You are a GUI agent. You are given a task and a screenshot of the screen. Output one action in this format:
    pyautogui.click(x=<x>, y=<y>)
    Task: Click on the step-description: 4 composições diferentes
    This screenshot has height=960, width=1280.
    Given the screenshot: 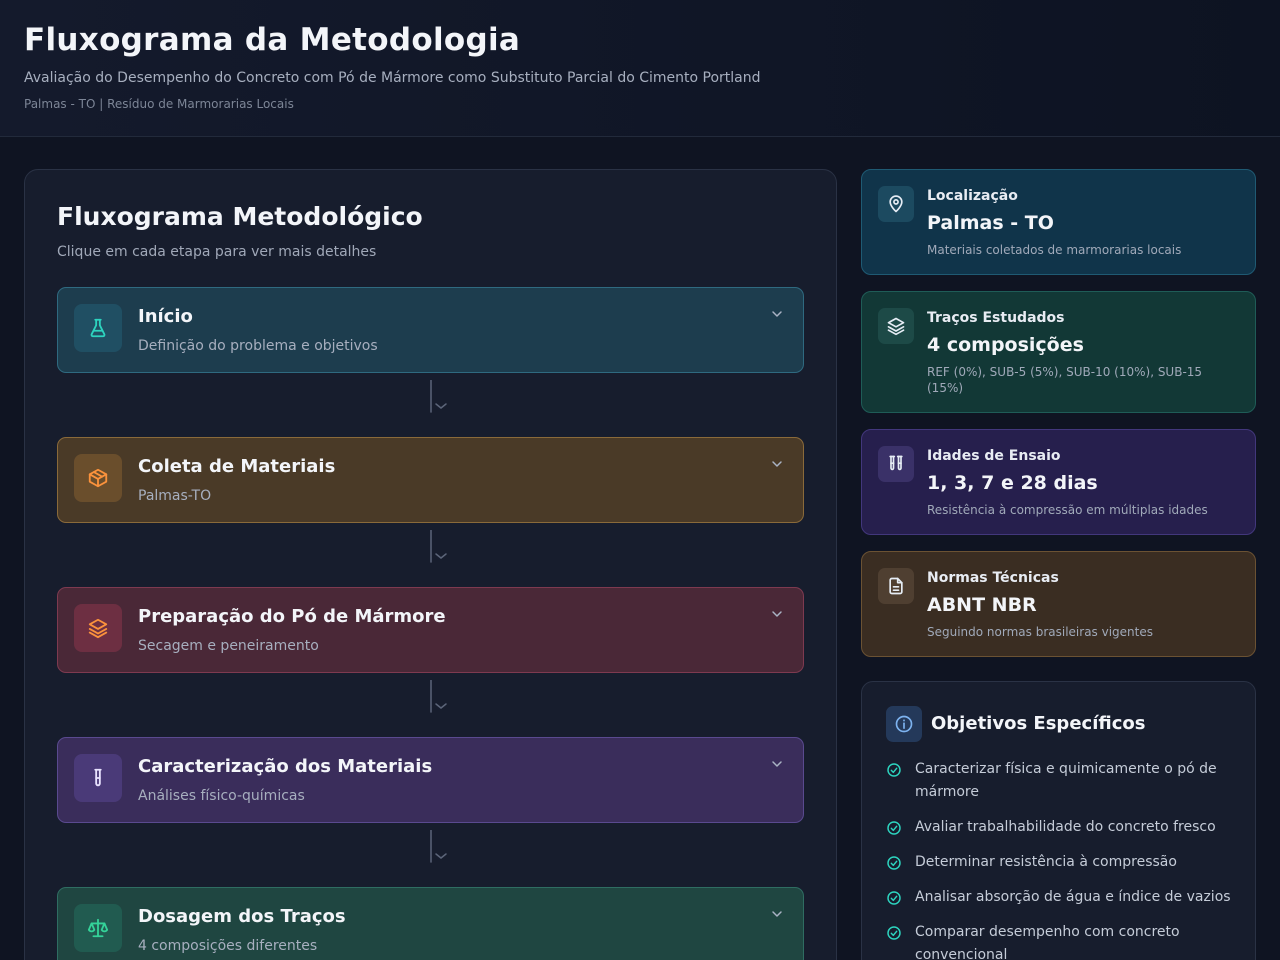 What is the action you would take?
    pyautogui.click(x=228, y=946)
    